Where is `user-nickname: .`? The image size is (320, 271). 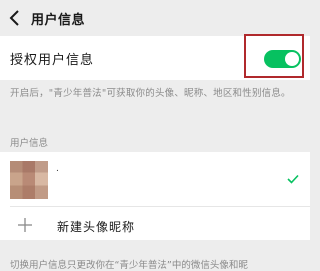 user-nickname: . is located at coordinates (57, 169).